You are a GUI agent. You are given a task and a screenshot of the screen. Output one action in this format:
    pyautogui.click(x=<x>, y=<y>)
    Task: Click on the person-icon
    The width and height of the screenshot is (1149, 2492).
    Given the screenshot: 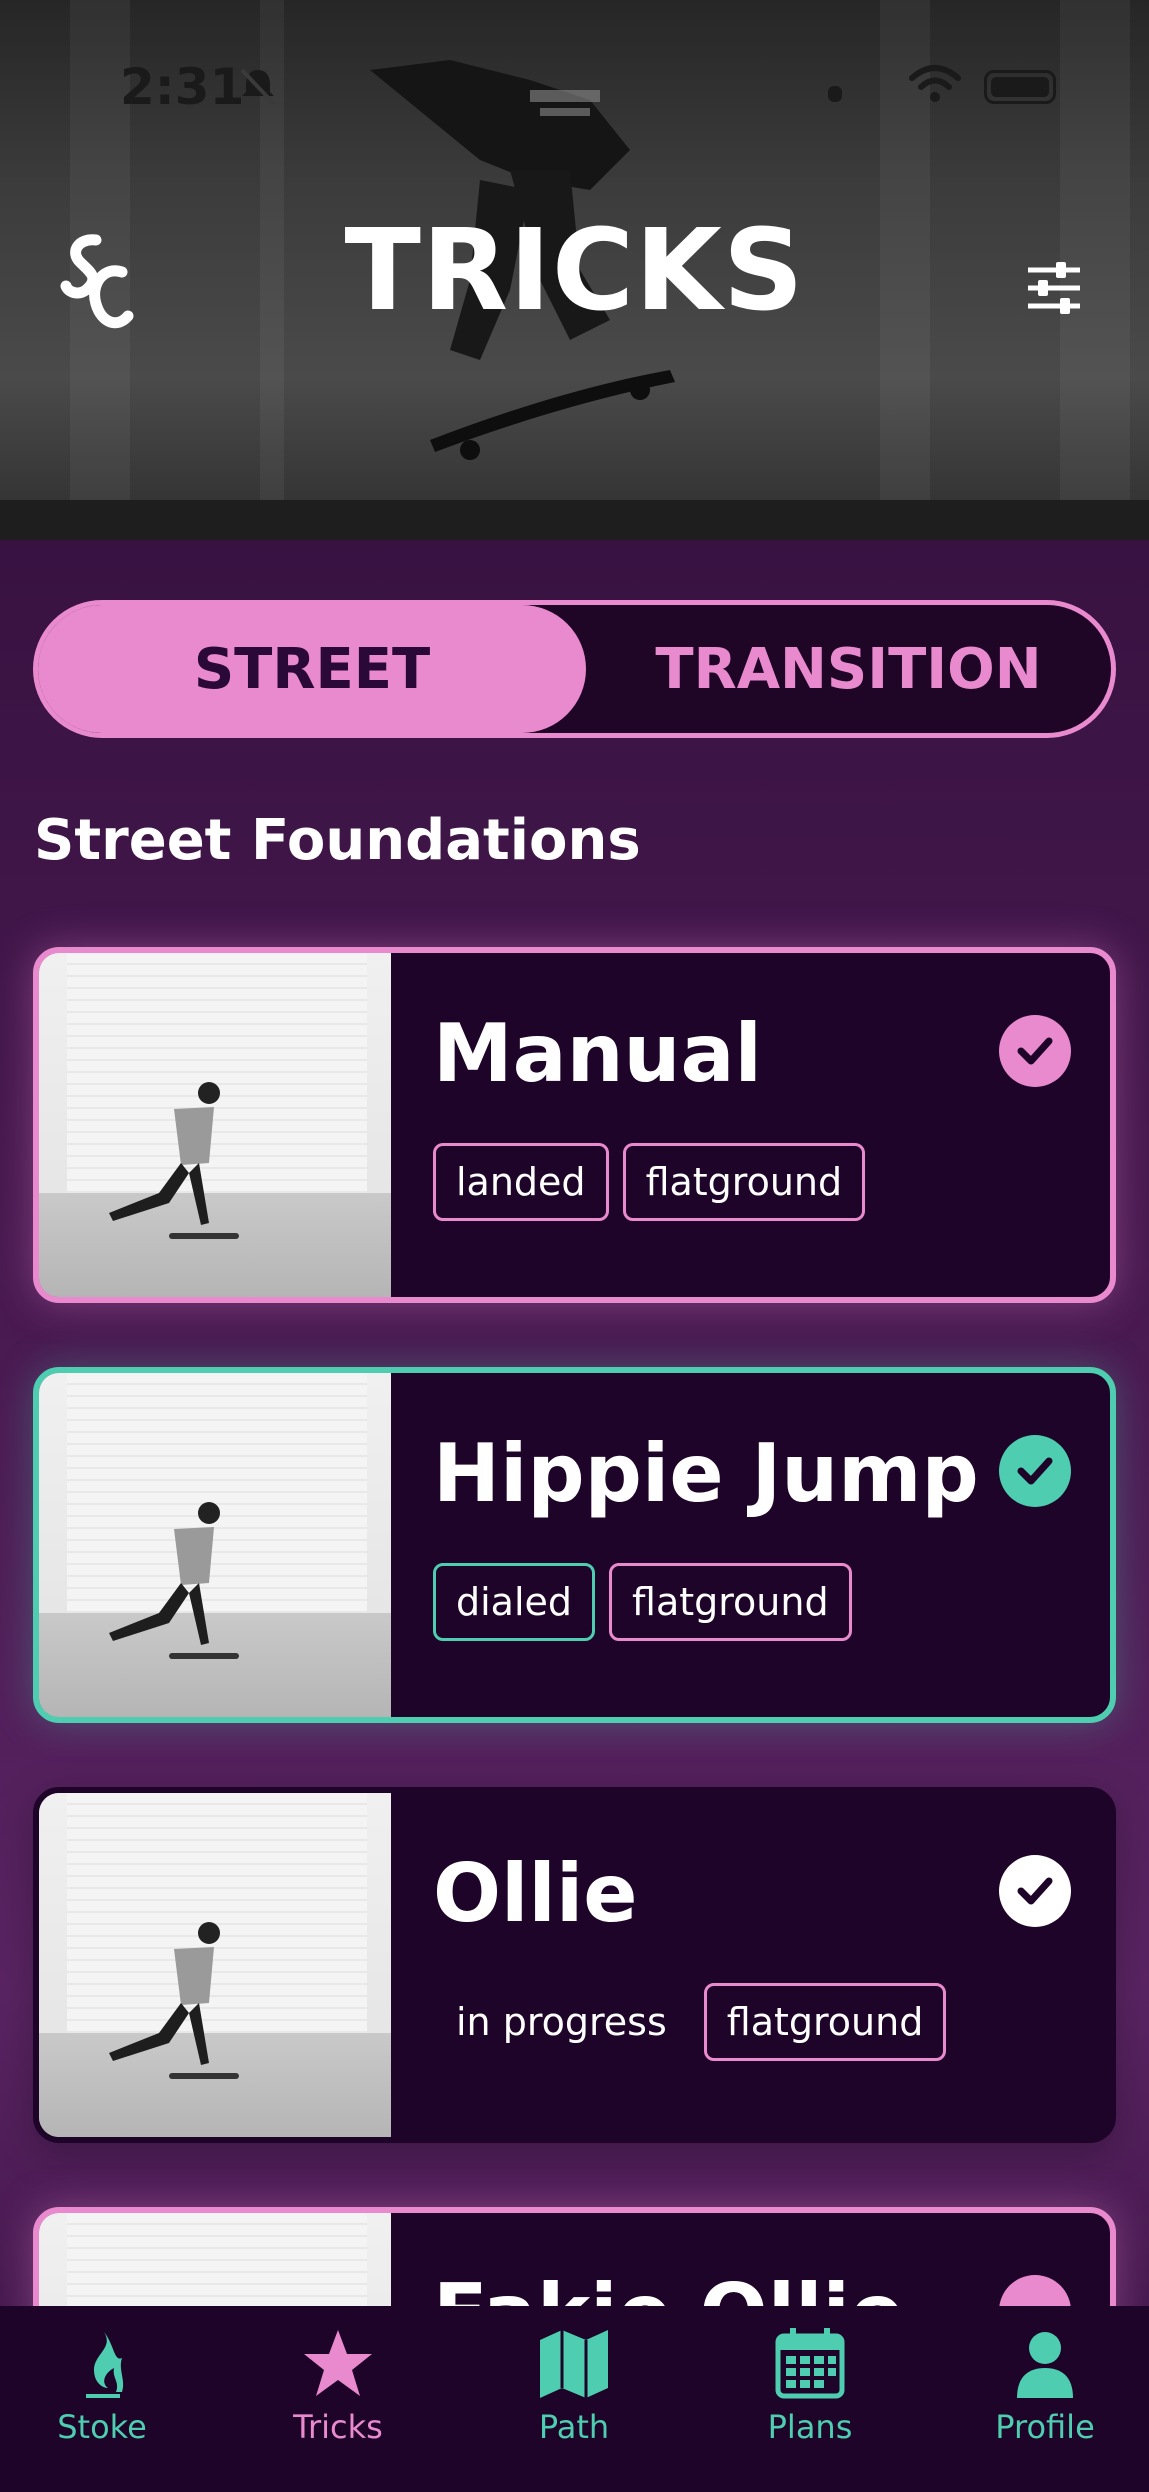 What is the action you would take?
    pyautogui.click(x=1045, y=2365)
    